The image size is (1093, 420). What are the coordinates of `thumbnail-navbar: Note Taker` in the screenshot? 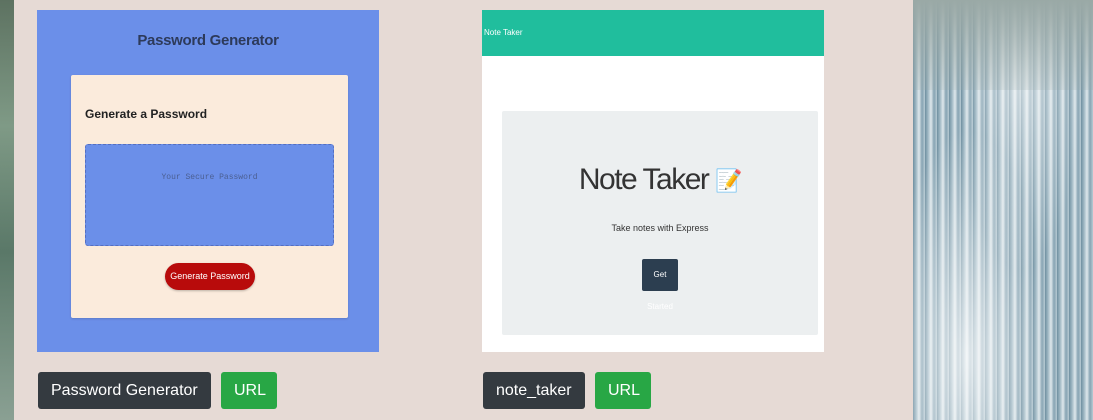 It's located at (653, 33).